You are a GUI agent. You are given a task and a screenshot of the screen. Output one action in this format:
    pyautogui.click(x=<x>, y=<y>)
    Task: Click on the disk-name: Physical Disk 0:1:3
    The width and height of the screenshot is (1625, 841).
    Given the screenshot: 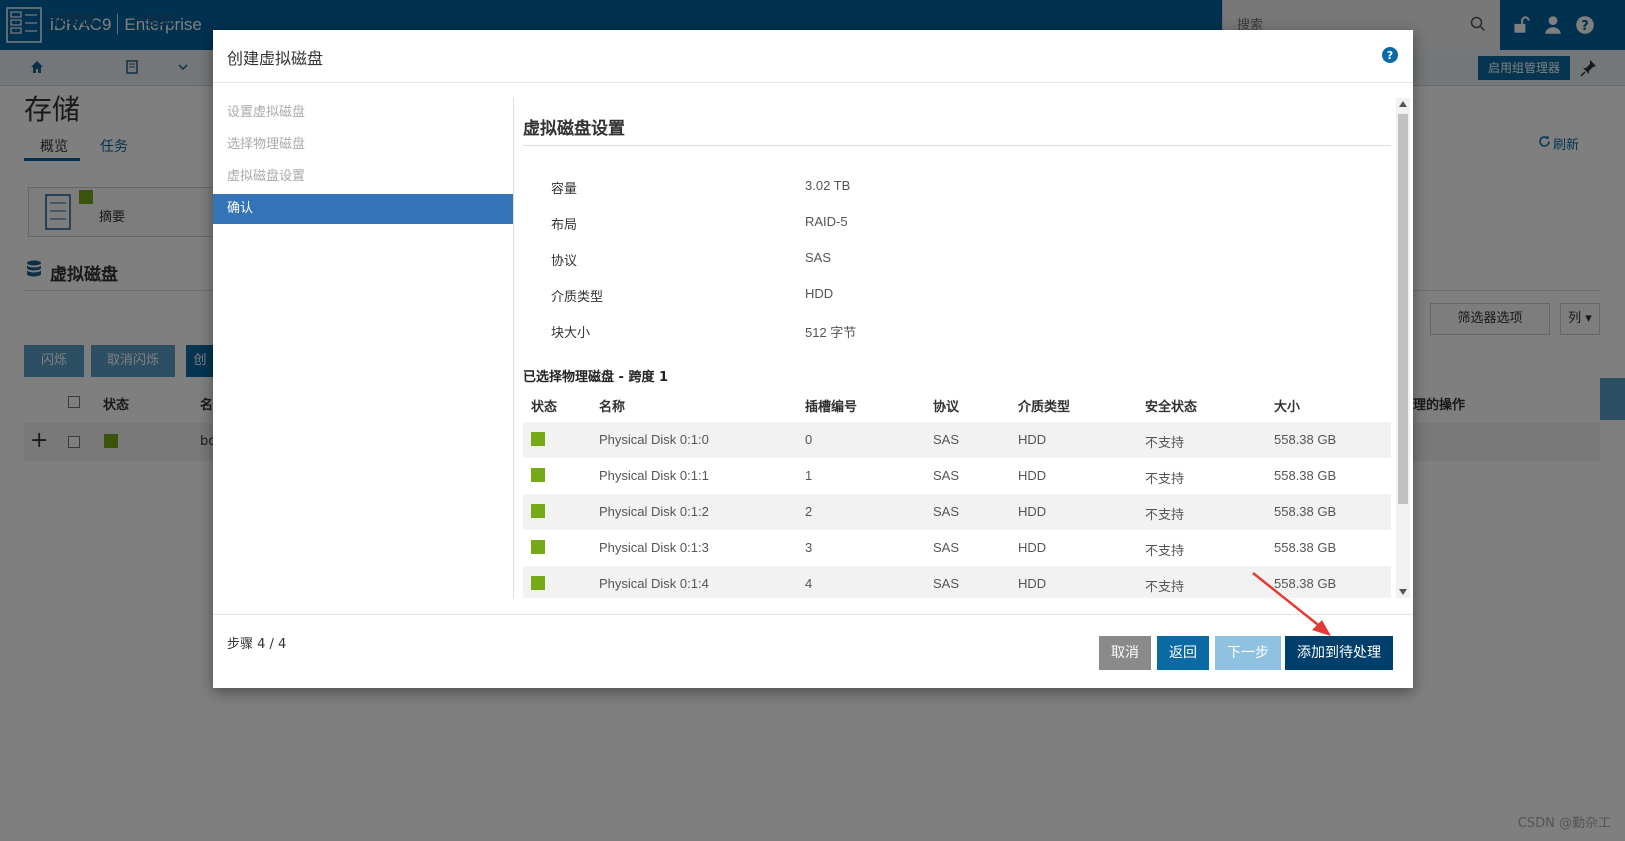 What is the action you would take?
    pyautogui.click(x=654, y=547)
    